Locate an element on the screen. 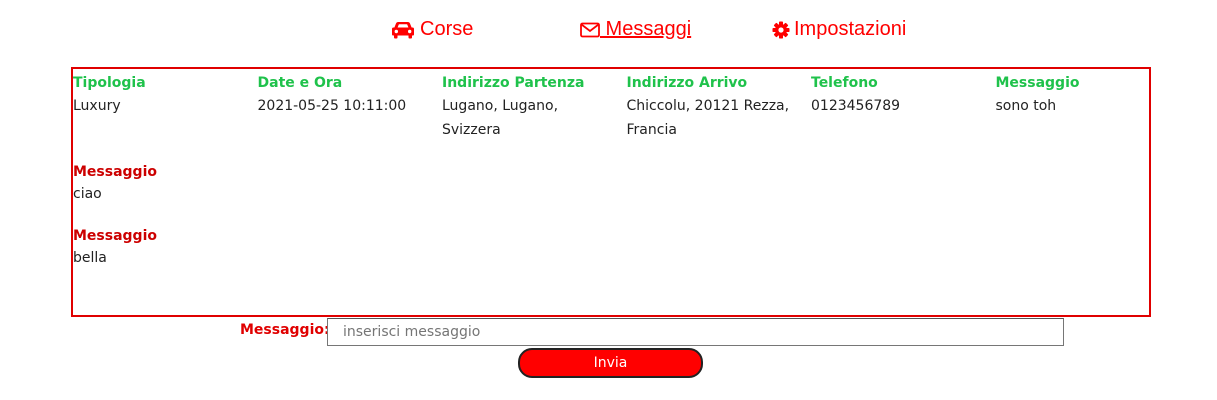 This screenshot has height=400, width=1217. ride-field-date: Date e Ora 2021-05-25 10:11:00 is located at coordinates (350, 107).